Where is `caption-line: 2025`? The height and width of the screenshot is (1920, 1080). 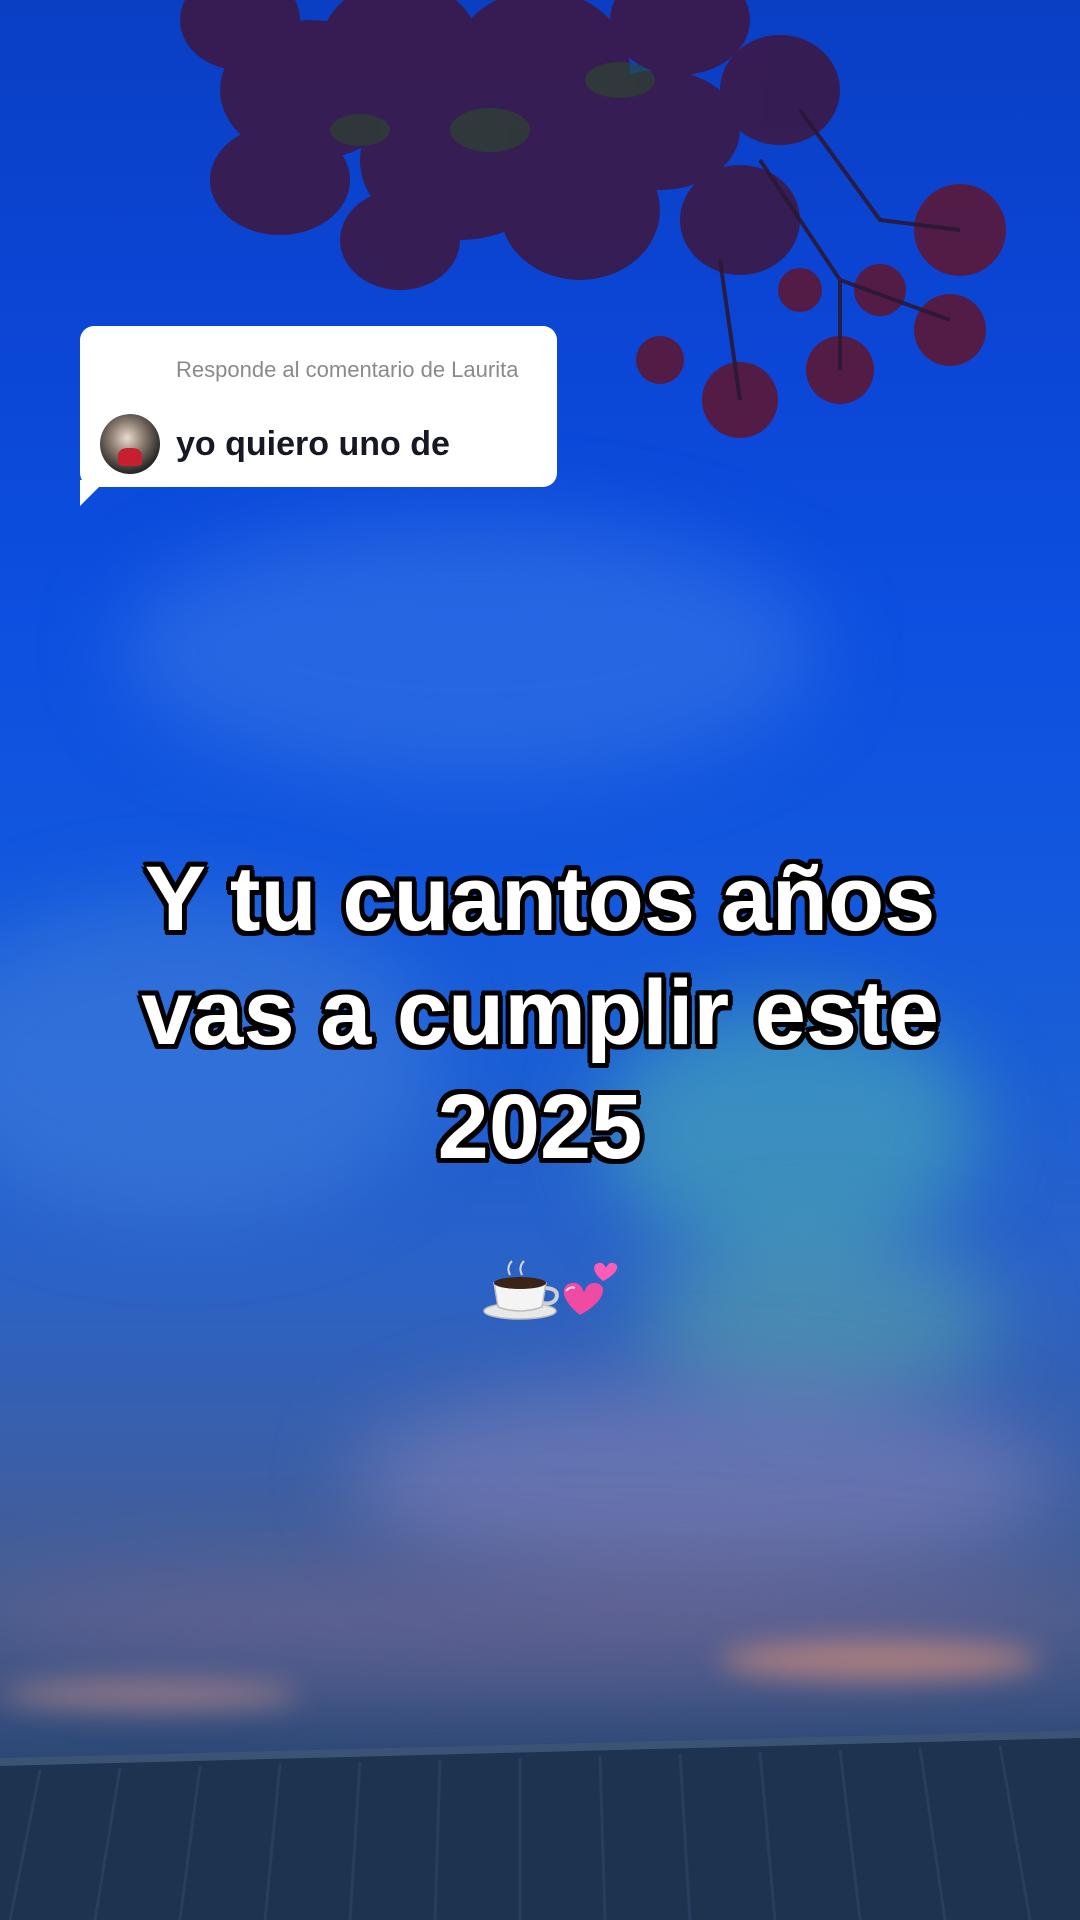 caption-line: 2025 is located at coordinates (540, 1127).